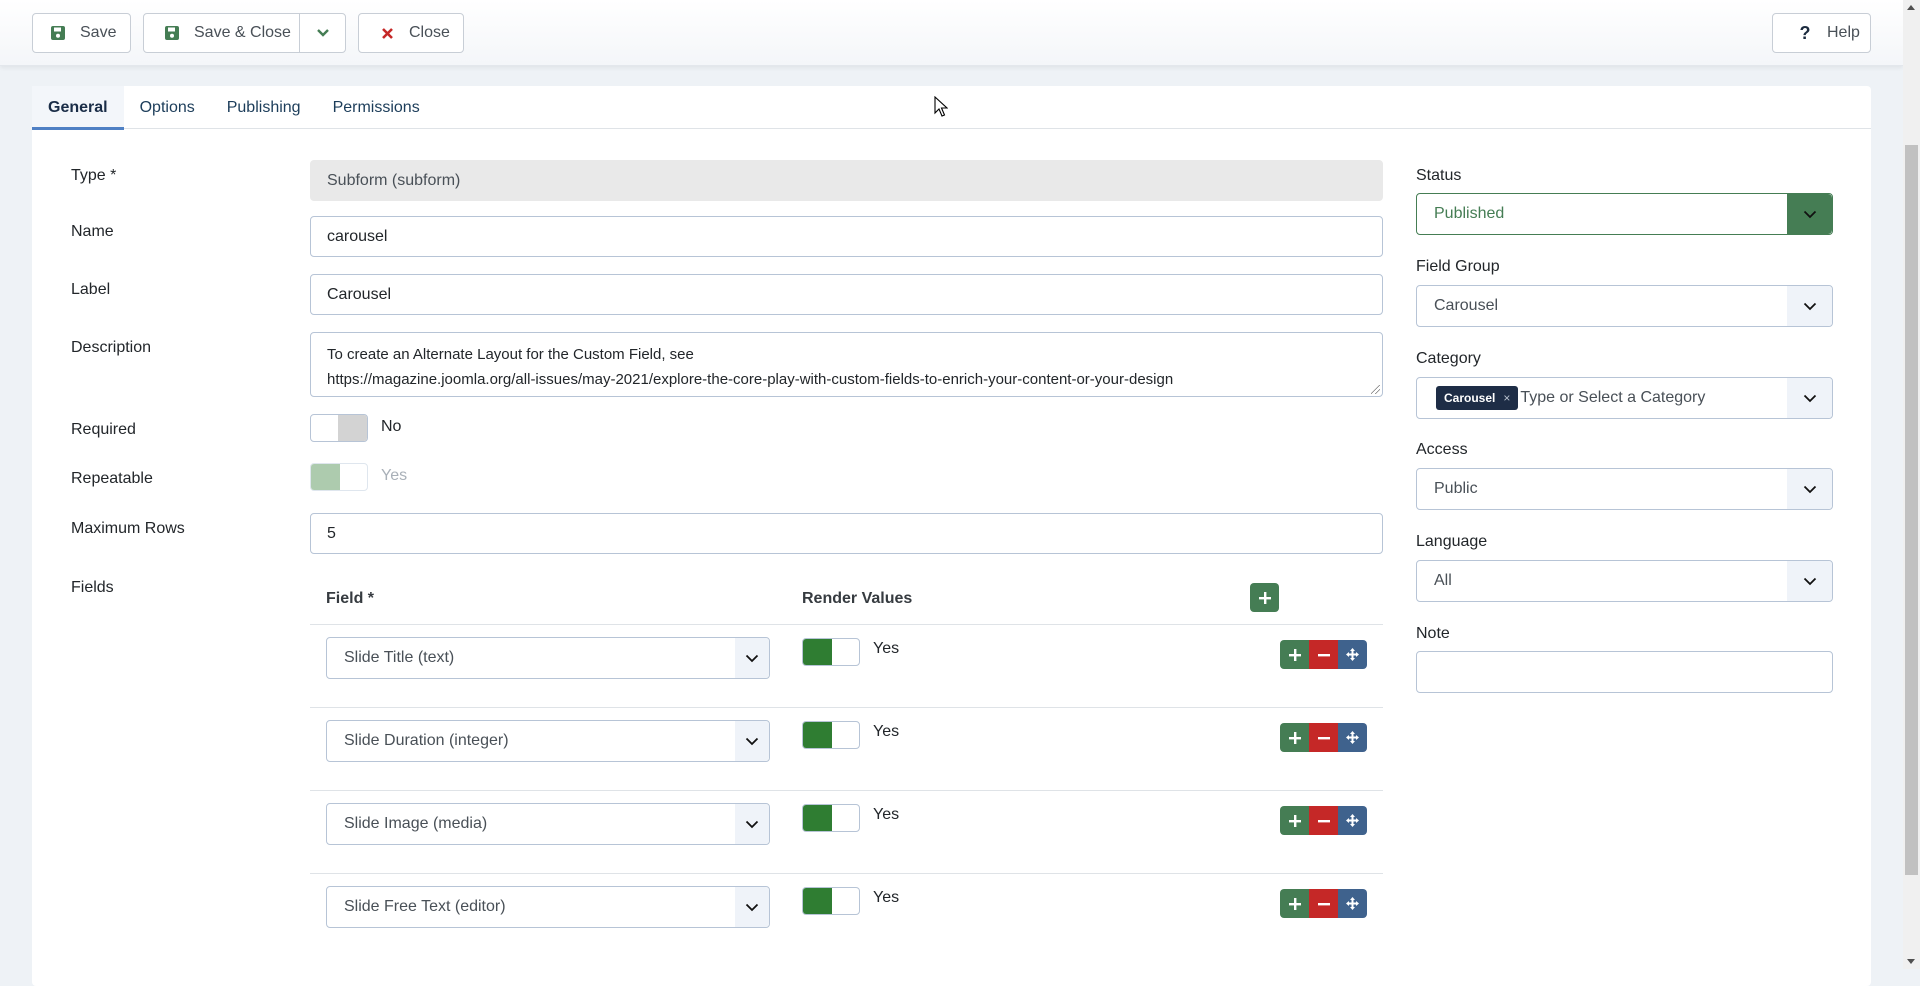  I want to click on repeatable-toggle, so click(339, 477).